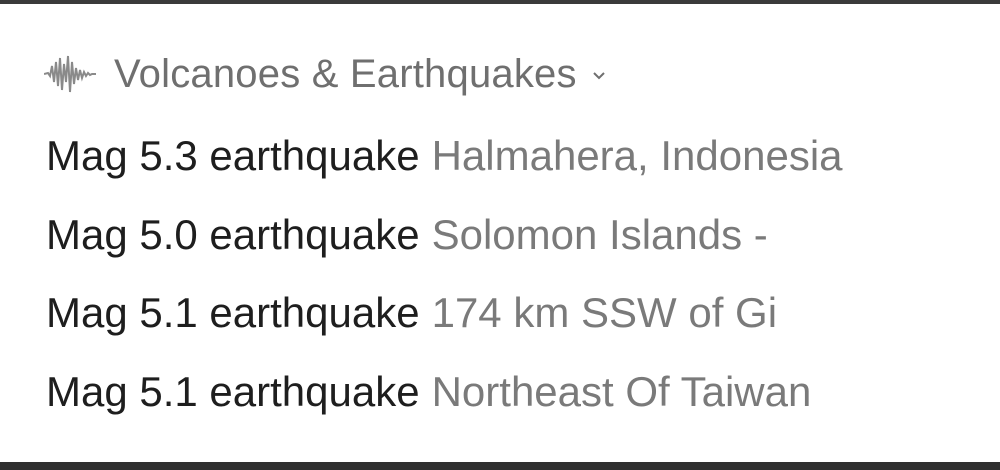 This screenshot has width=1000, height=470. Describe the element at coordinates (500, 466) in the screenshot. I see `bottom-divider` at that location.